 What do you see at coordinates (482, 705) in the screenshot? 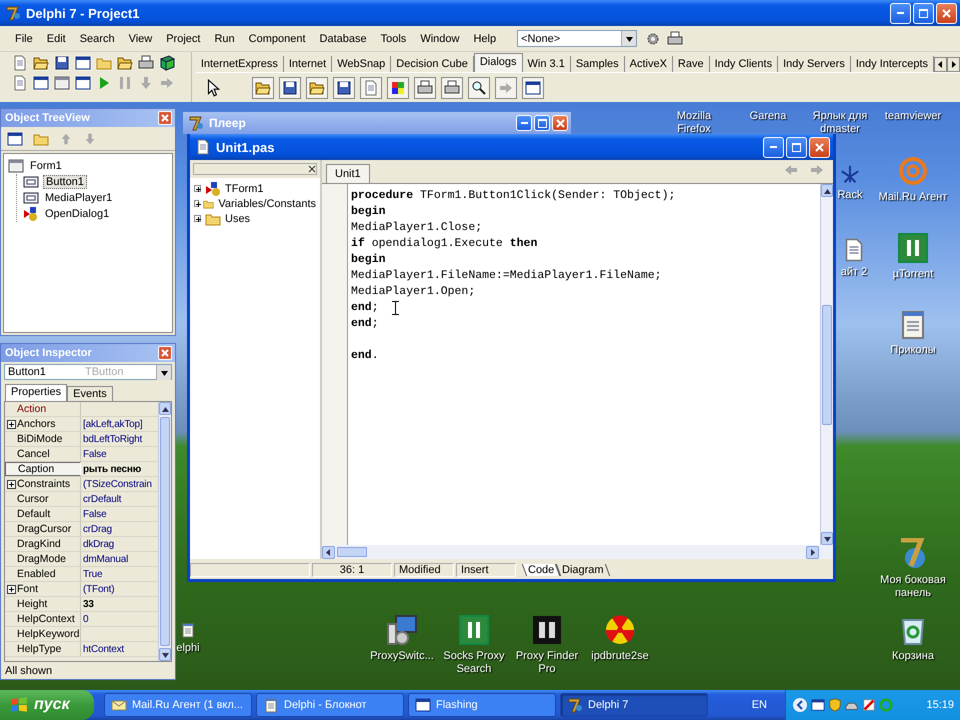
I see `taskbar-button: Flashing` at bounding box center [482, 705].